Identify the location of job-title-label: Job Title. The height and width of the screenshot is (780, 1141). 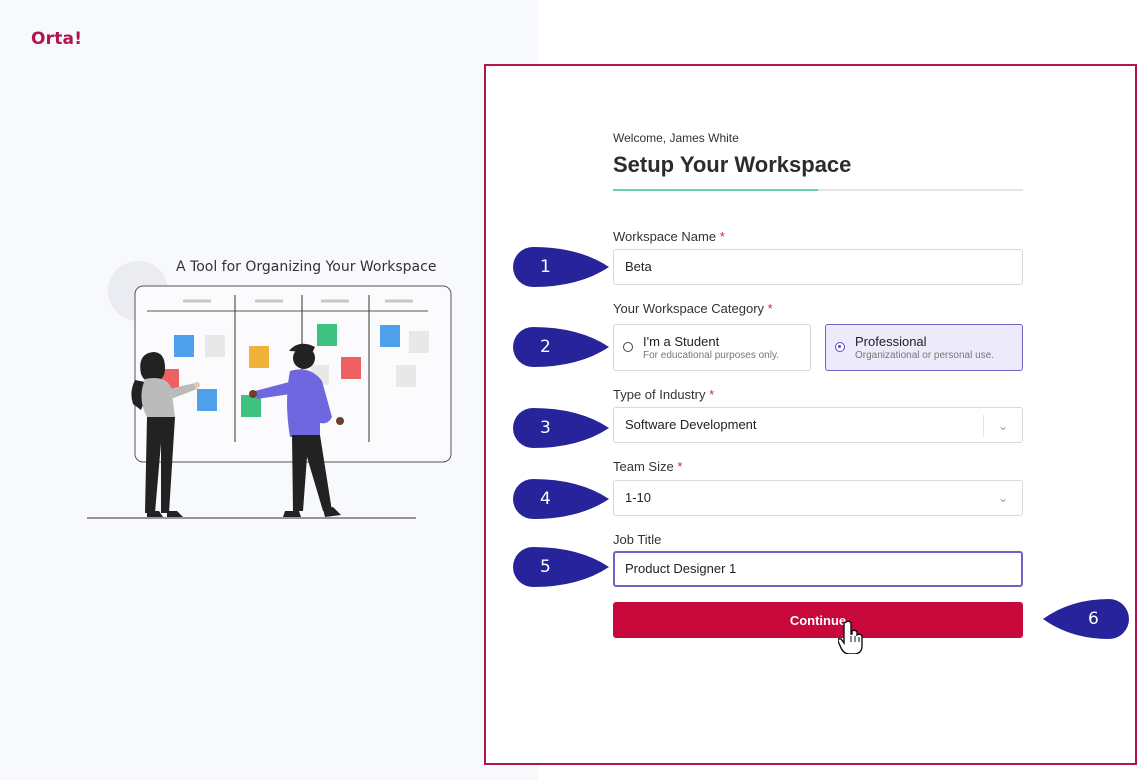
(637, 539).